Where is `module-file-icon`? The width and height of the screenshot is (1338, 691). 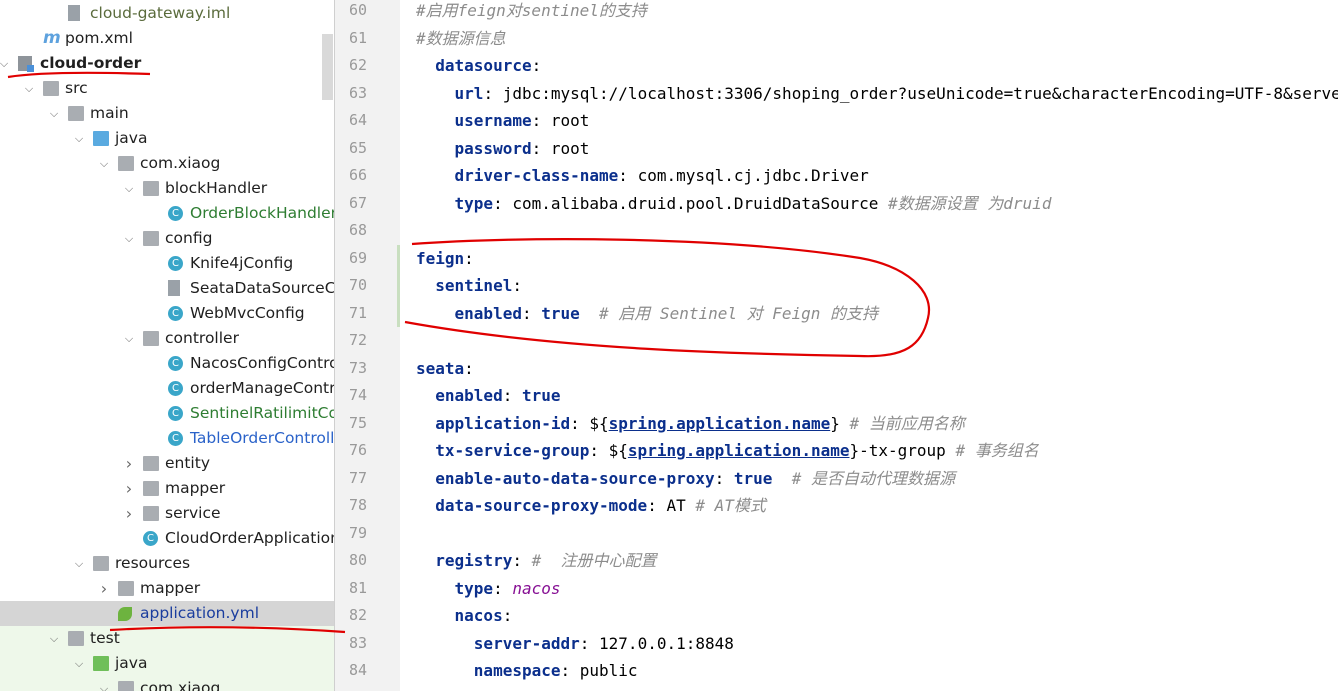 module-file-icon is located at coordinates (74, 13).